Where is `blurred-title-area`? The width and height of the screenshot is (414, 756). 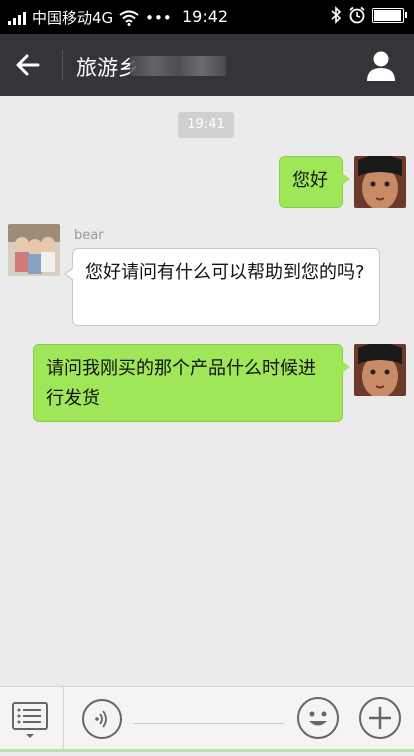
blurred-title-area is located at coordinates (178, 66).